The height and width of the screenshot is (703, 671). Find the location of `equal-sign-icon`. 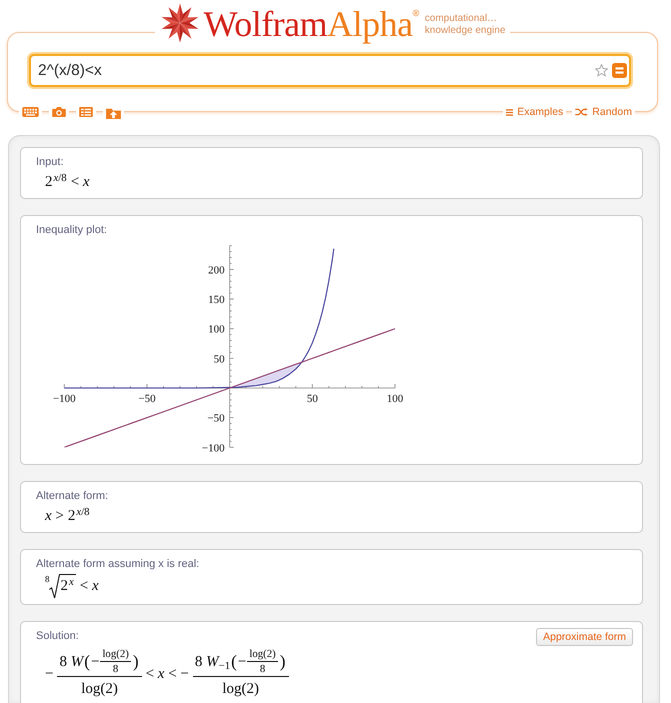

equal-sign-icon is located at coordinates (619, 70).